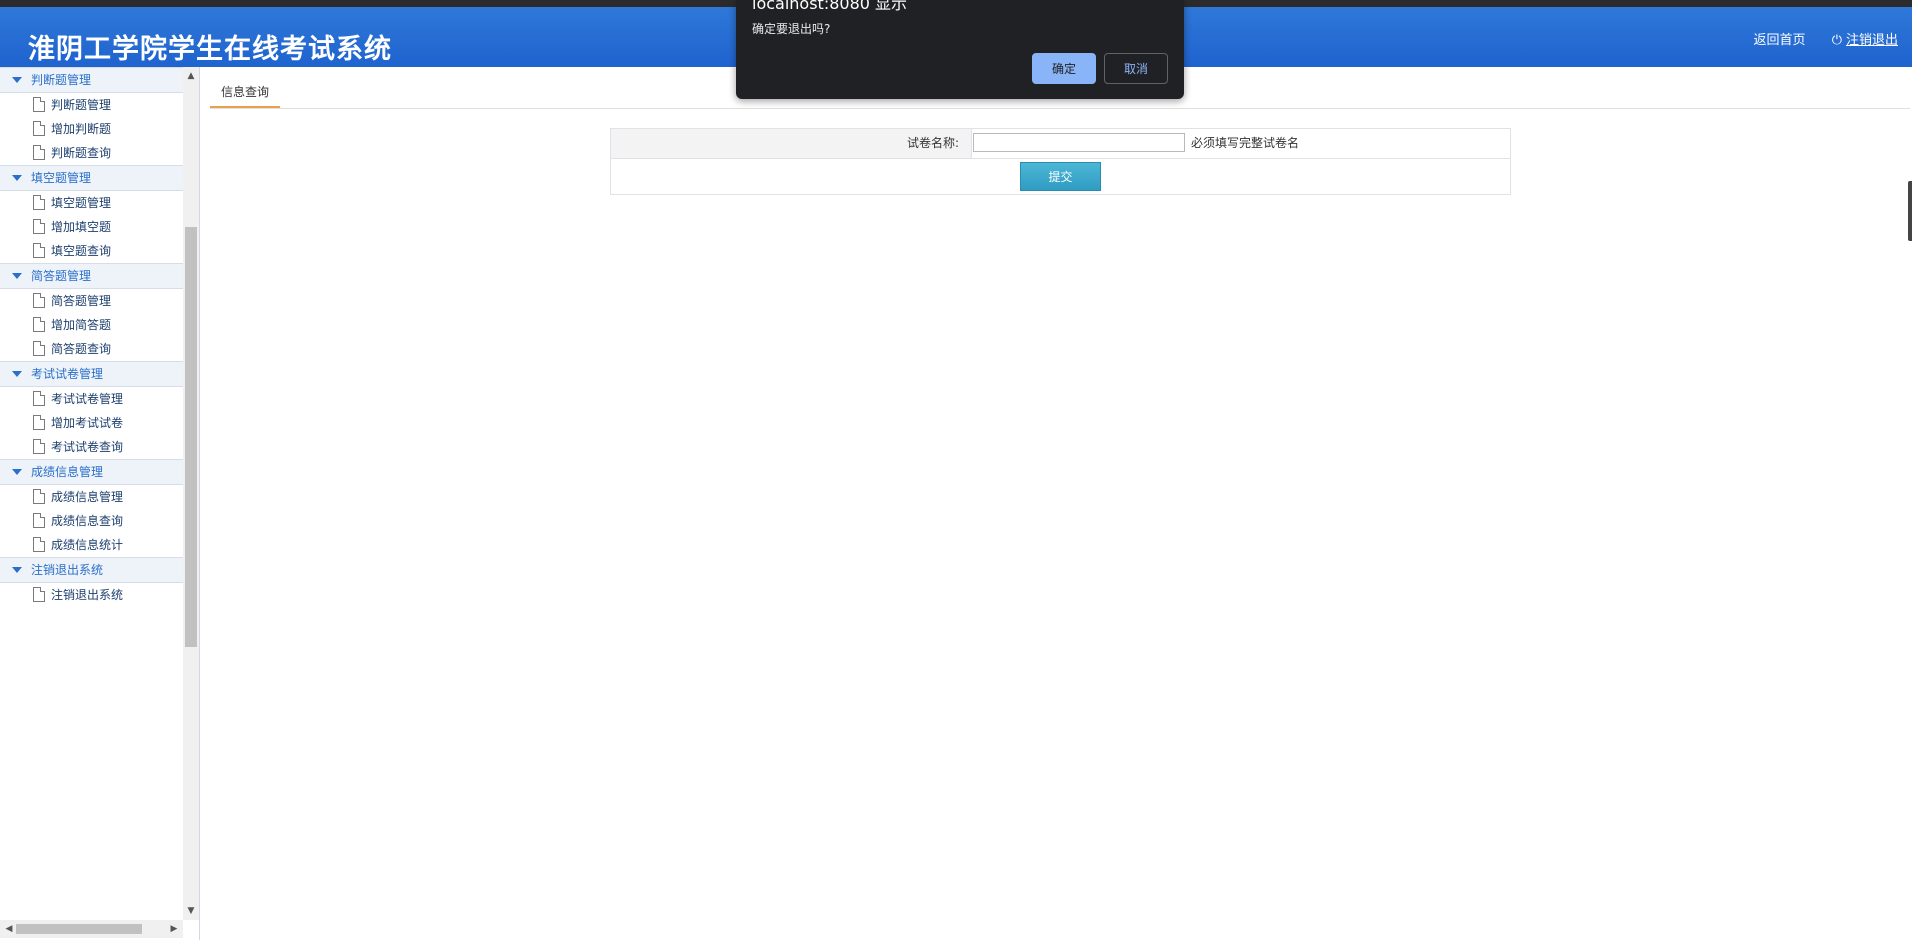  Describe the element at coordinates (61, 80) in the screenshot. I see `sidebar-group-label: 判断题管理` at that location.